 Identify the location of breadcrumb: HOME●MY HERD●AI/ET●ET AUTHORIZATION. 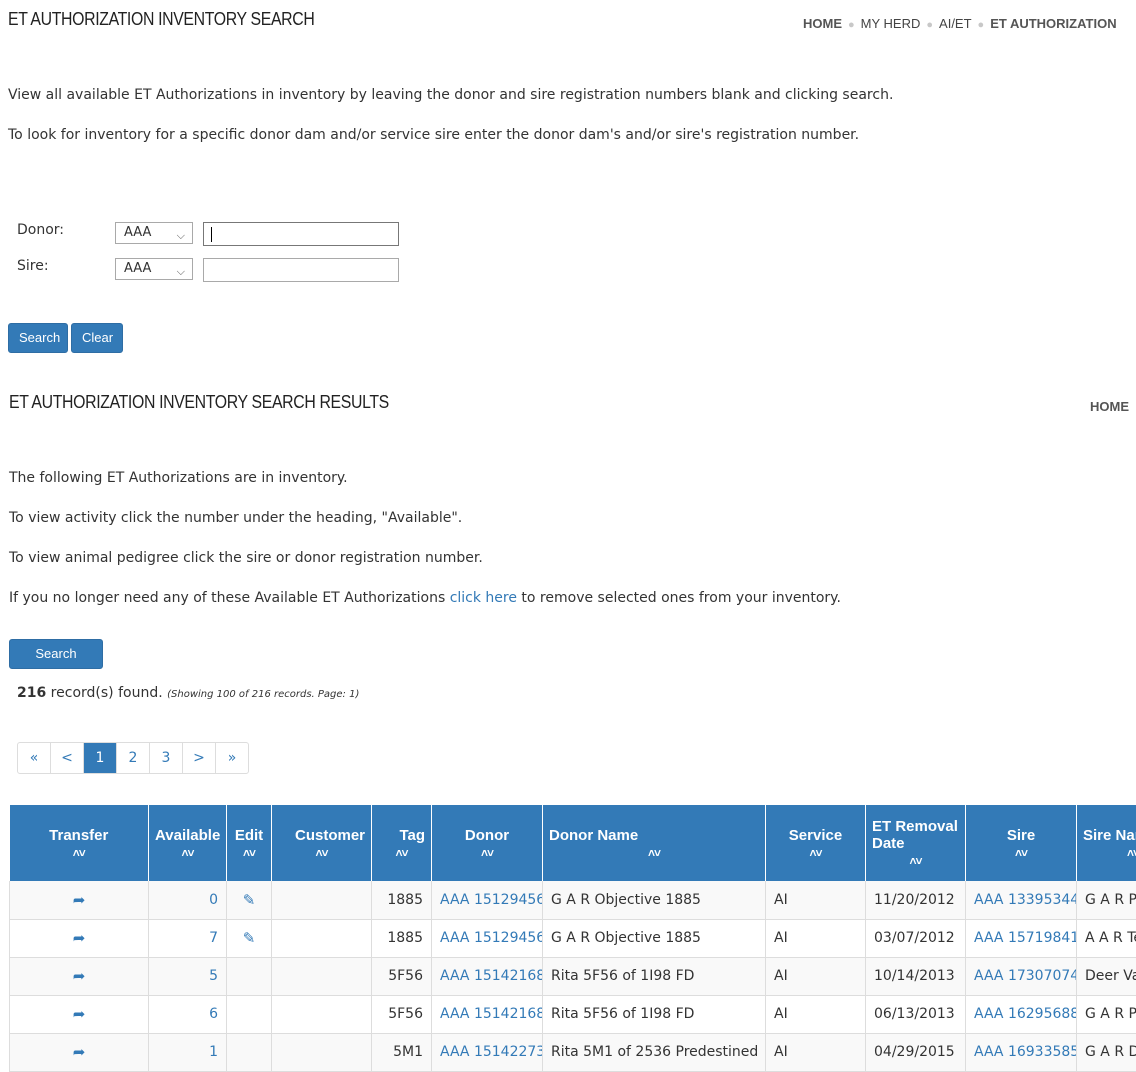
(960, 23).